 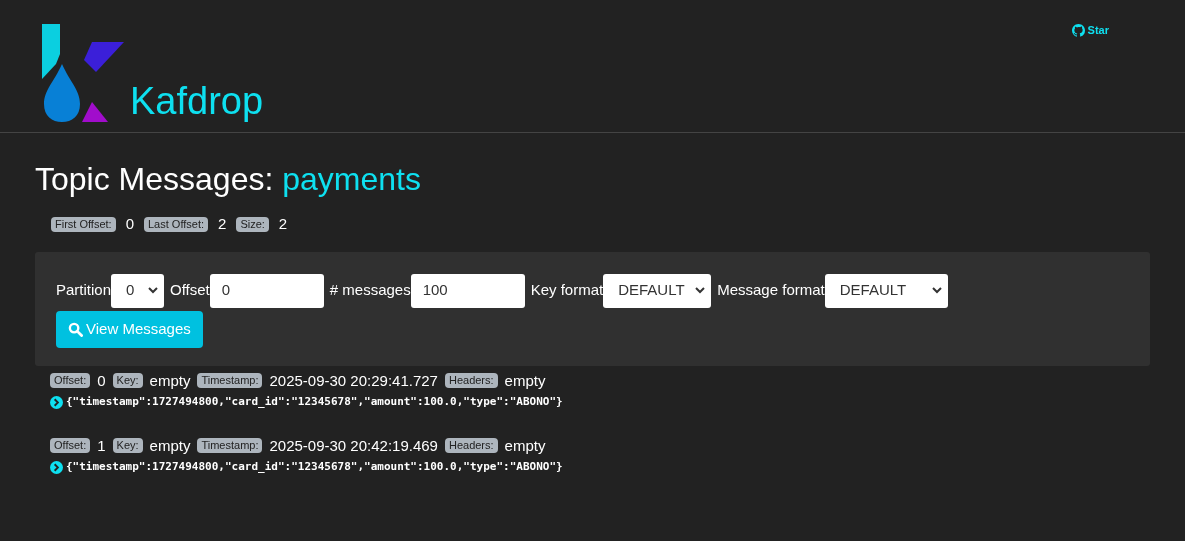 What do you see at coordinates (75, 329) in the screenshot?
I see `search-icon` at bounding box center [75, 329].